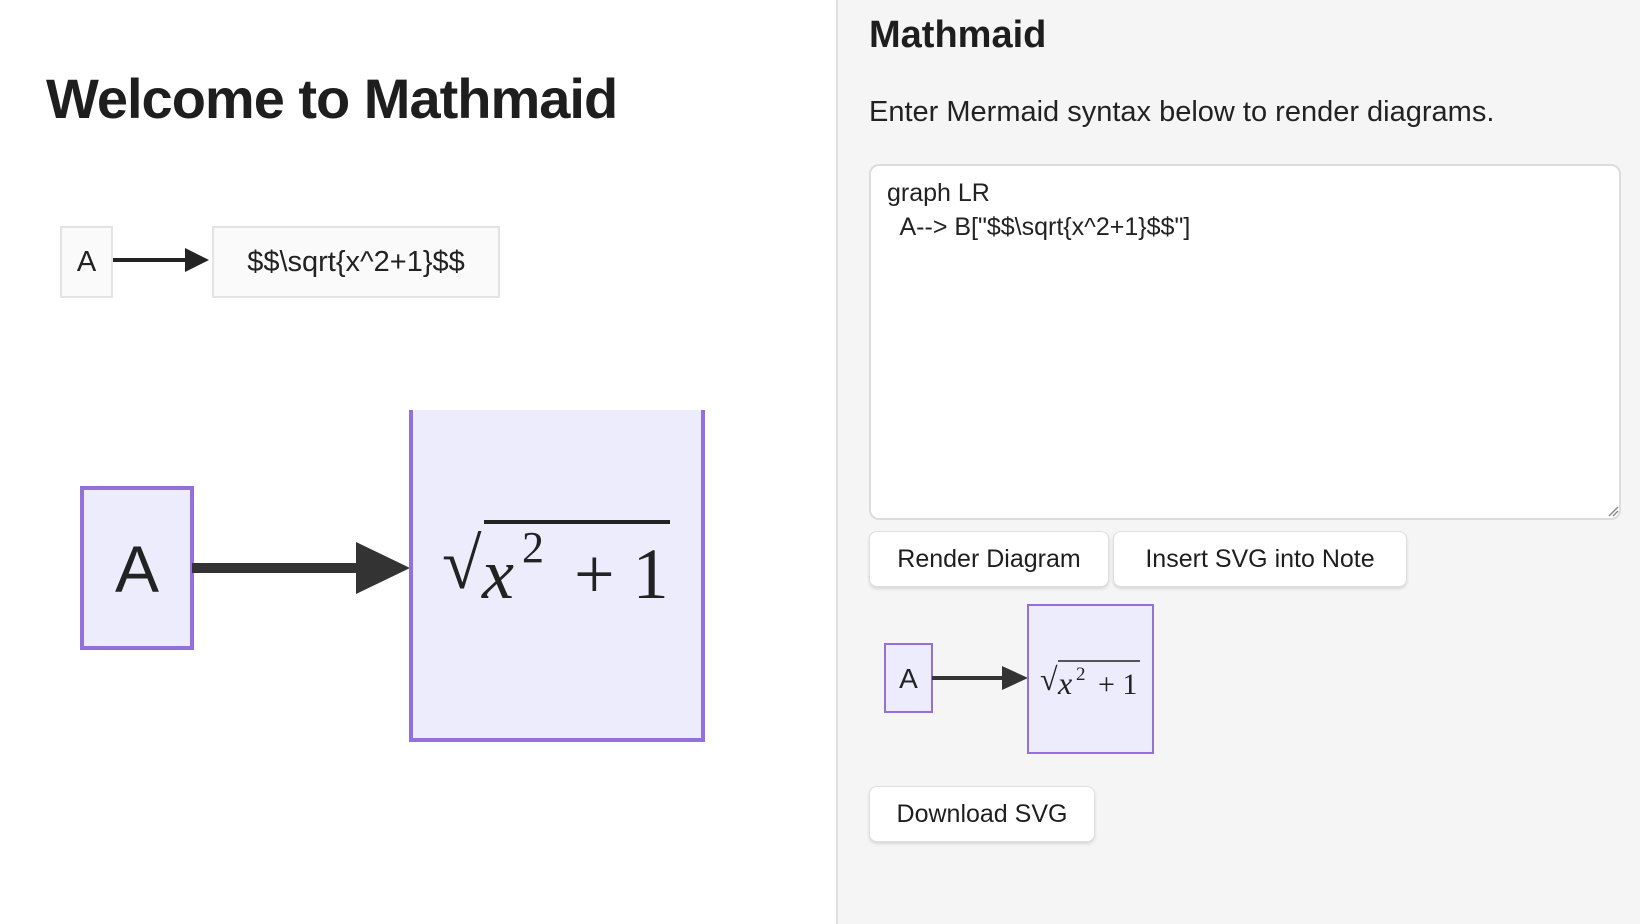 The image size is (1640, 924). What do you see at coordinates (958, 35) in the screenshot?
I see `panel-title: Mathmaid` at bounding box center [958, 35].